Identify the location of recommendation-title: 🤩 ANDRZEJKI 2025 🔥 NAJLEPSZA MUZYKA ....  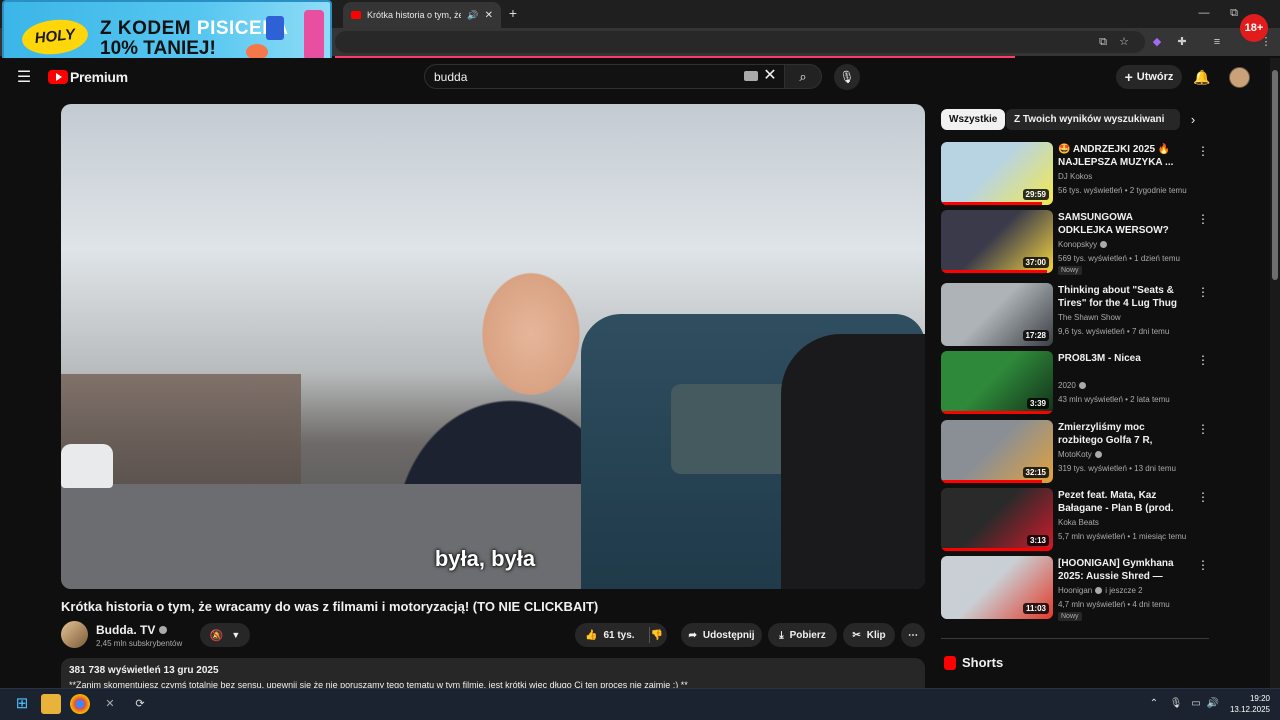
(1124, 156).